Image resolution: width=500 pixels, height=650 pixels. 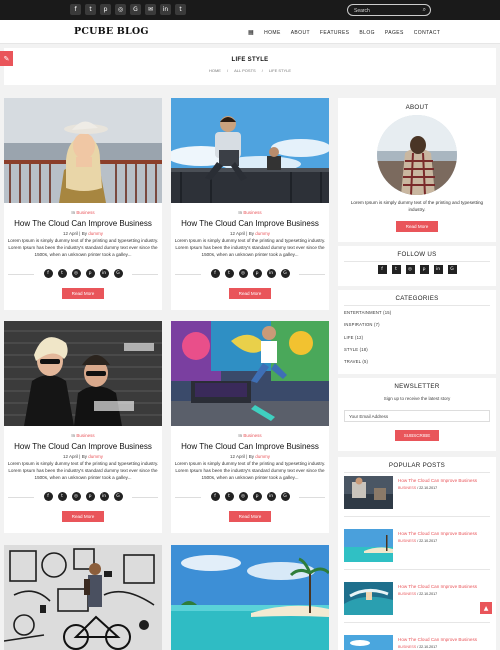 What do you see at coordinates (300, 33) in the screenshot?
I see `nav-about: ABOUT` at bounding box center [300, 33].